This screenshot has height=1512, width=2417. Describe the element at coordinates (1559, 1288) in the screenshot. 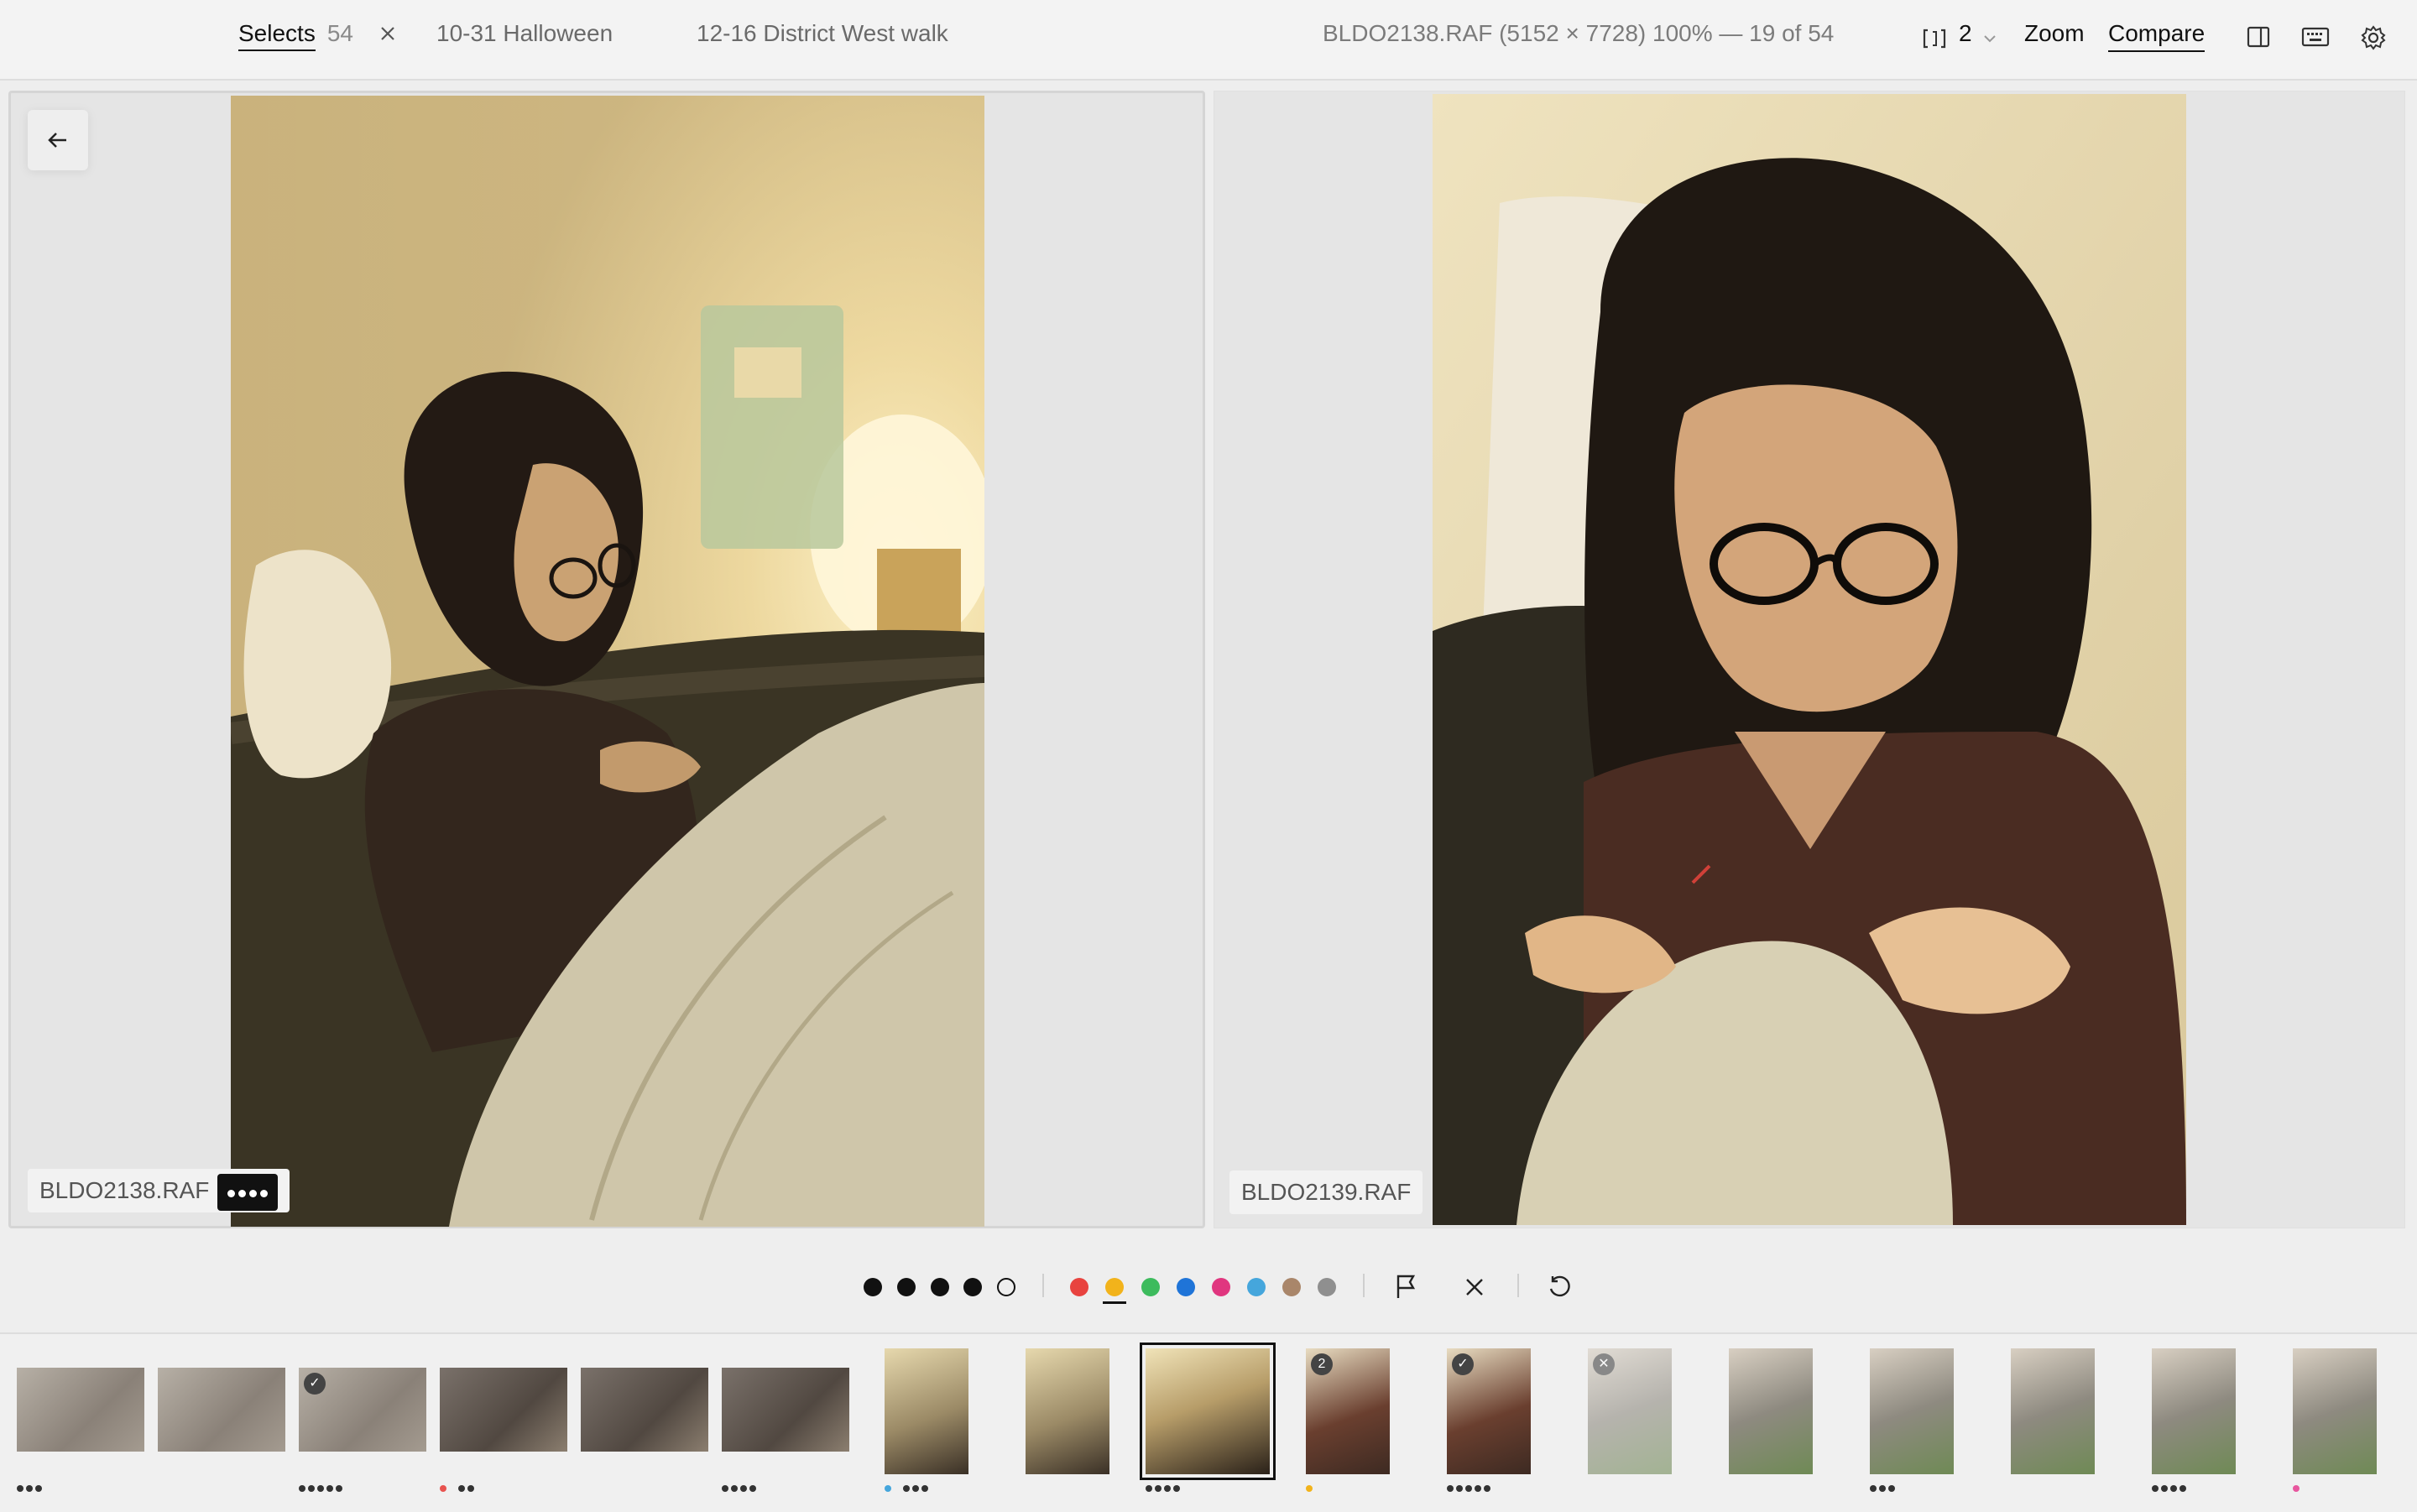

I see `reset-icon` at that location.